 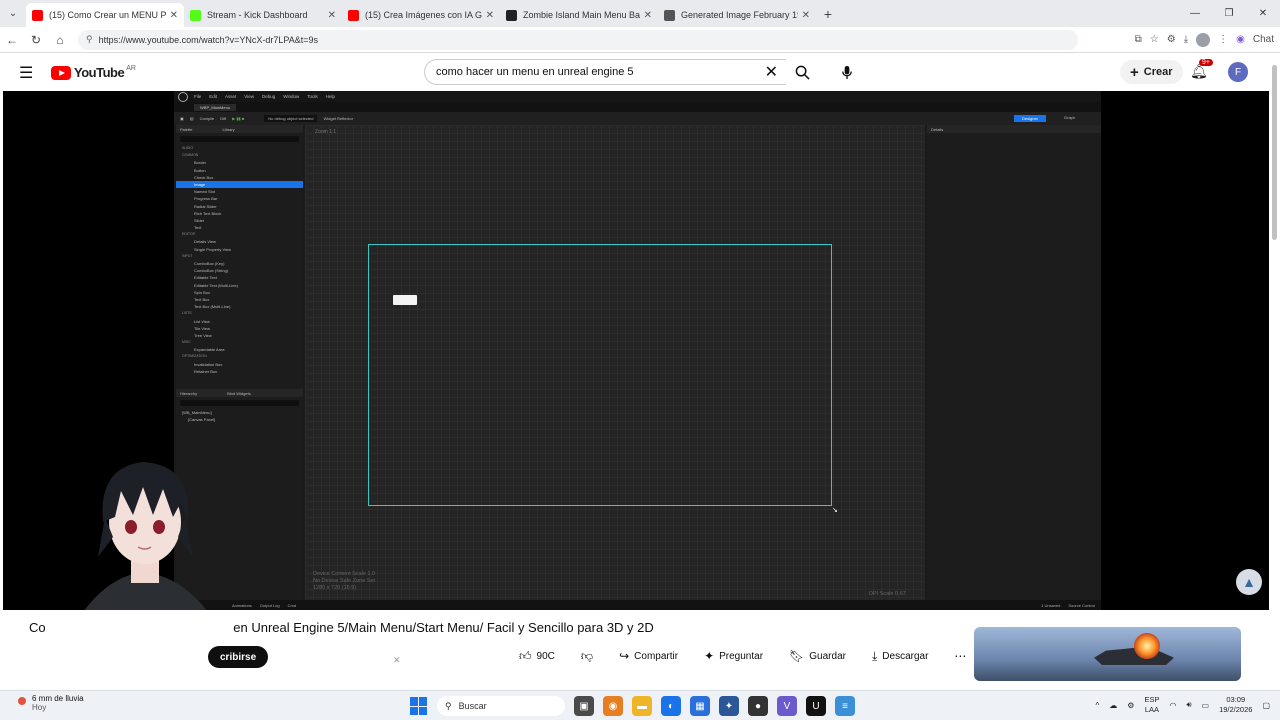 What do you see at coordinates (189, 234) in the screenshot?
I see `palette-category: EDITOR` at bounding box center [189, 234].